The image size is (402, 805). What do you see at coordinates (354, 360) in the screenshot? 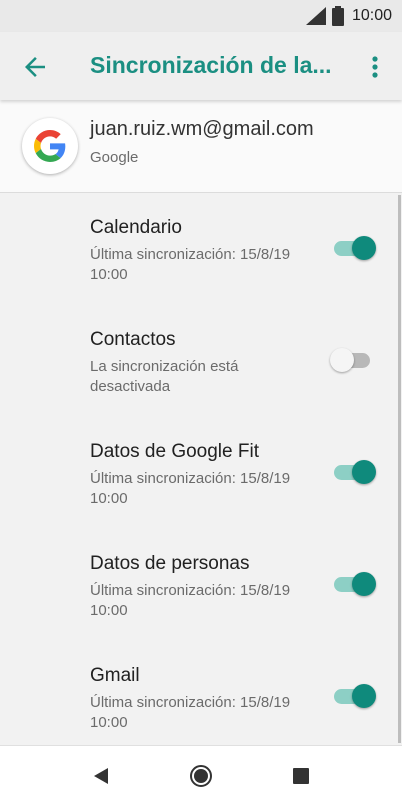
I see `sync-toggle-contactos` at bounding box center [354, 360].